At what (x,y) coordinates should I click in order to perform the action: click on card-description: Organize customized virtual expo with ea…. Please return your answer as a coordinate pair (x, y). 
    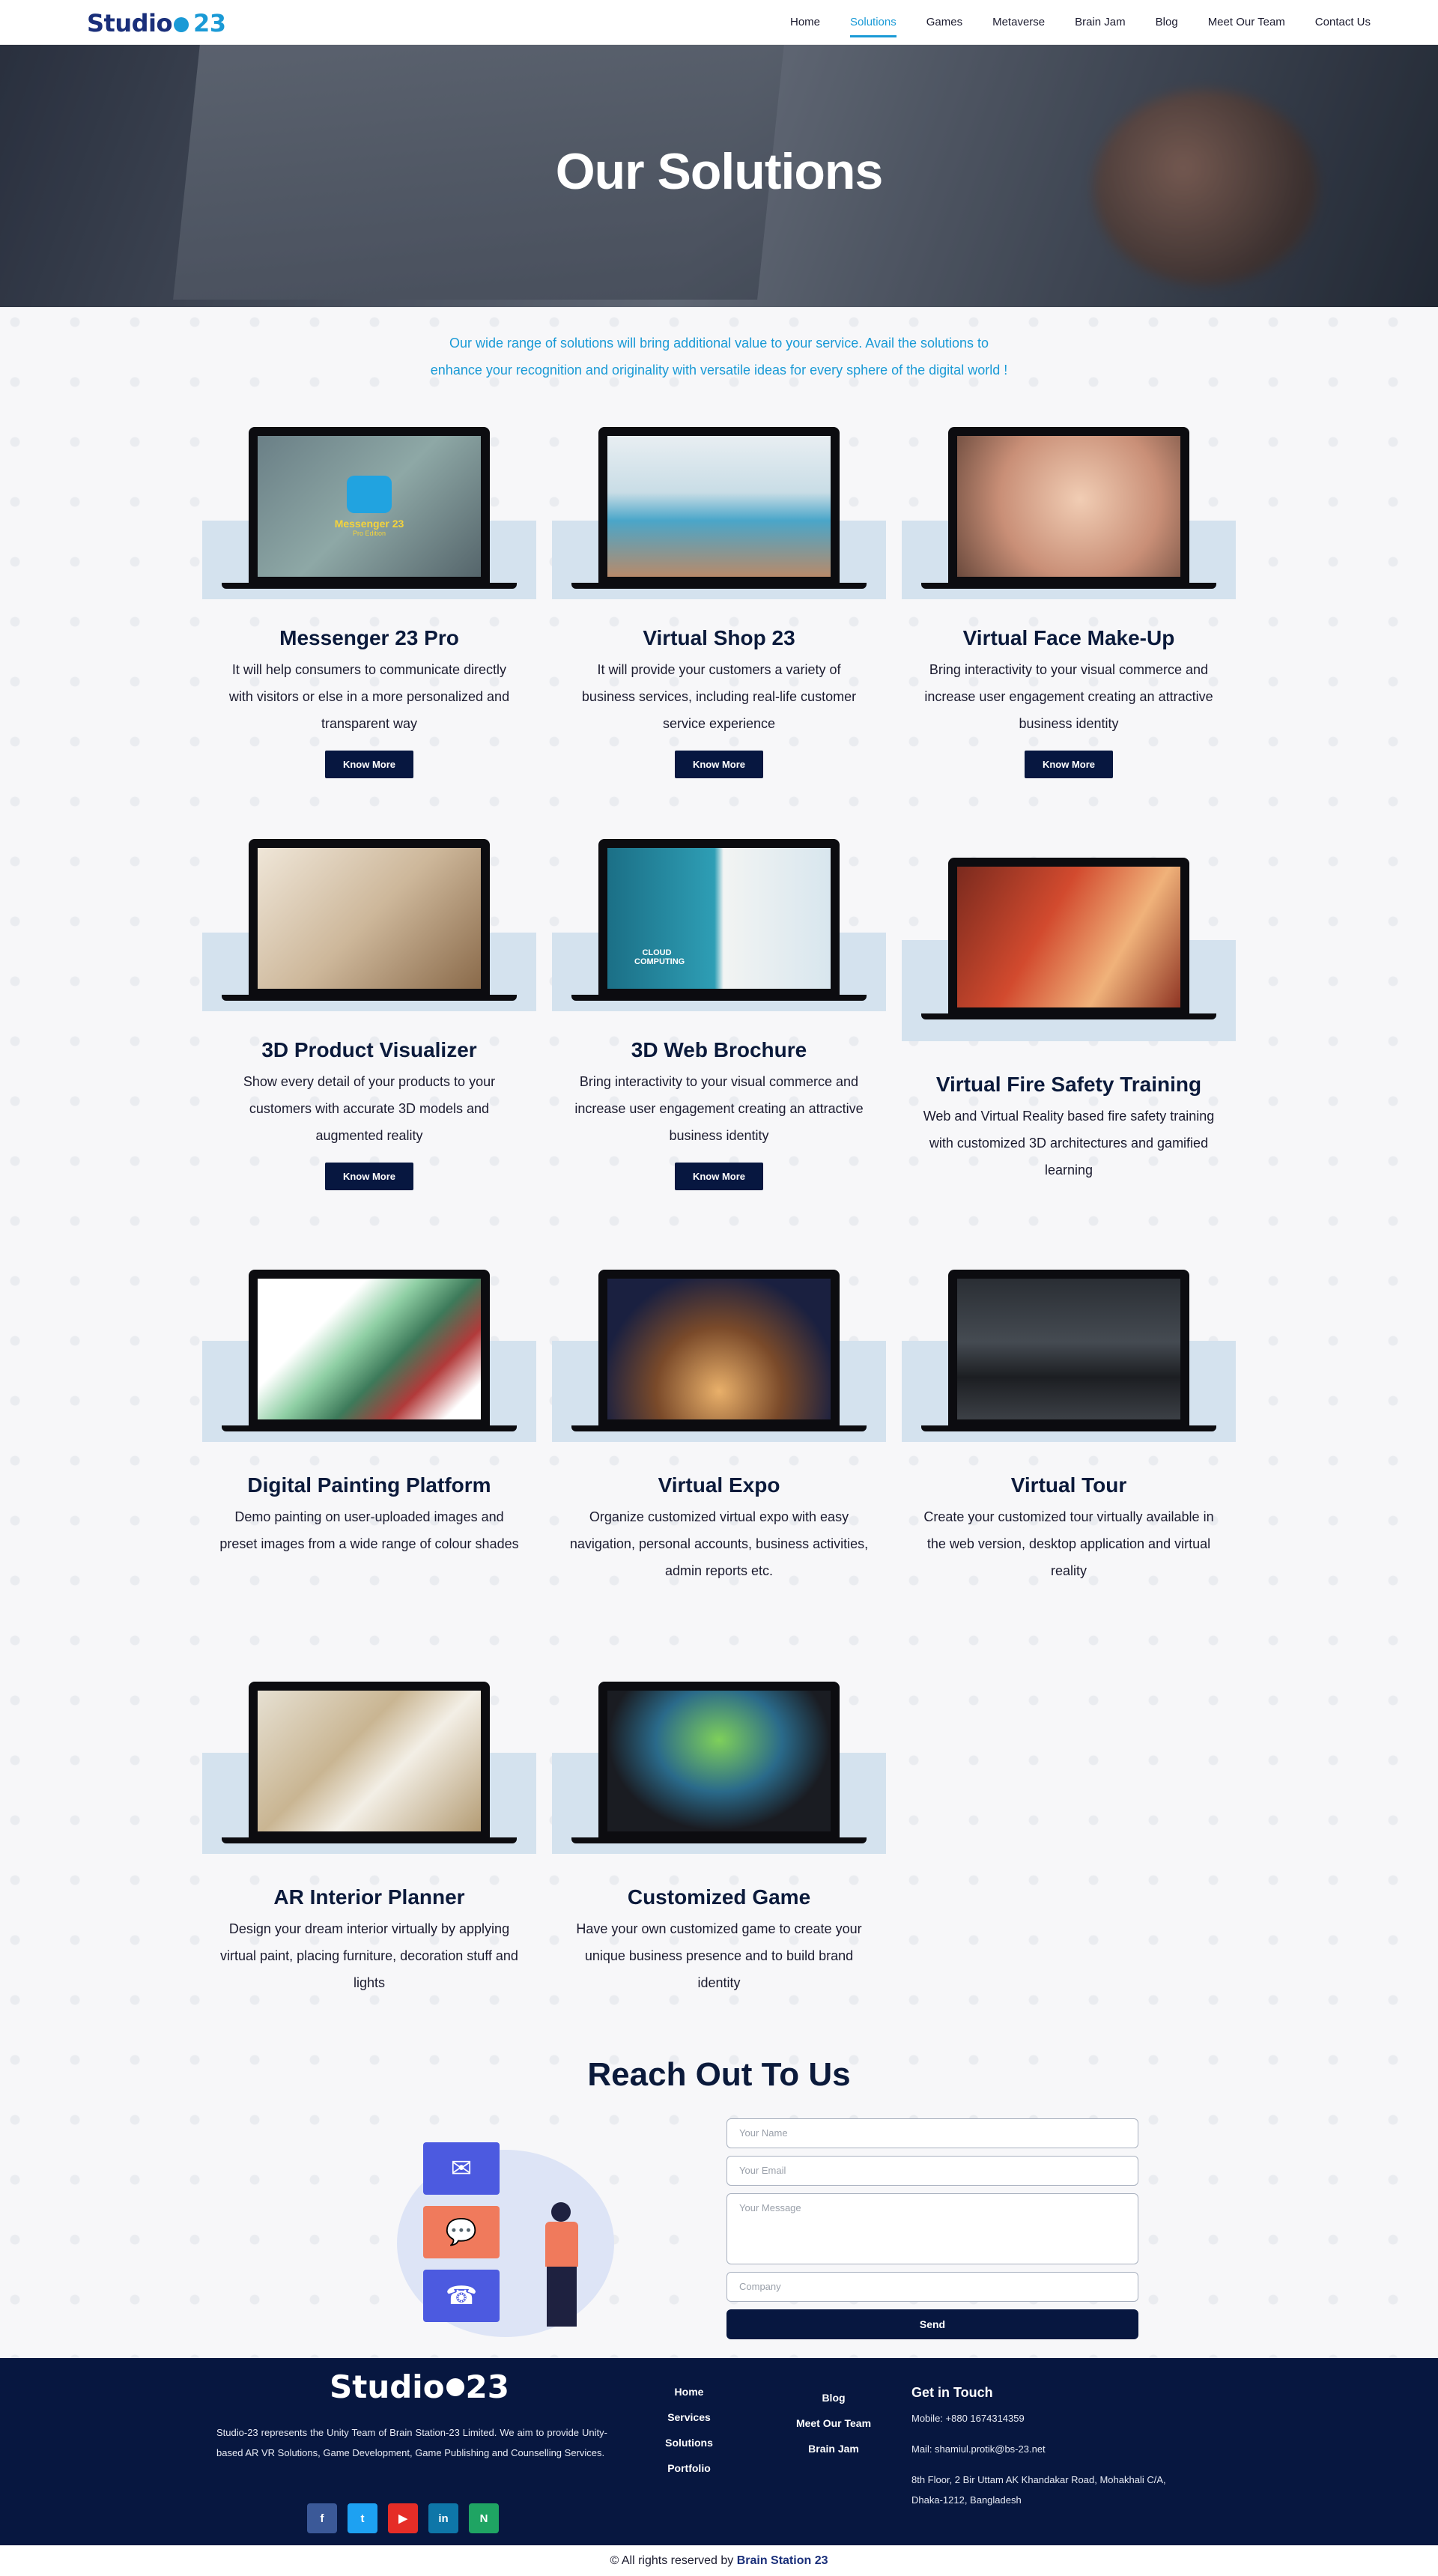
    Looking at the image, I should click on (719, 1543).